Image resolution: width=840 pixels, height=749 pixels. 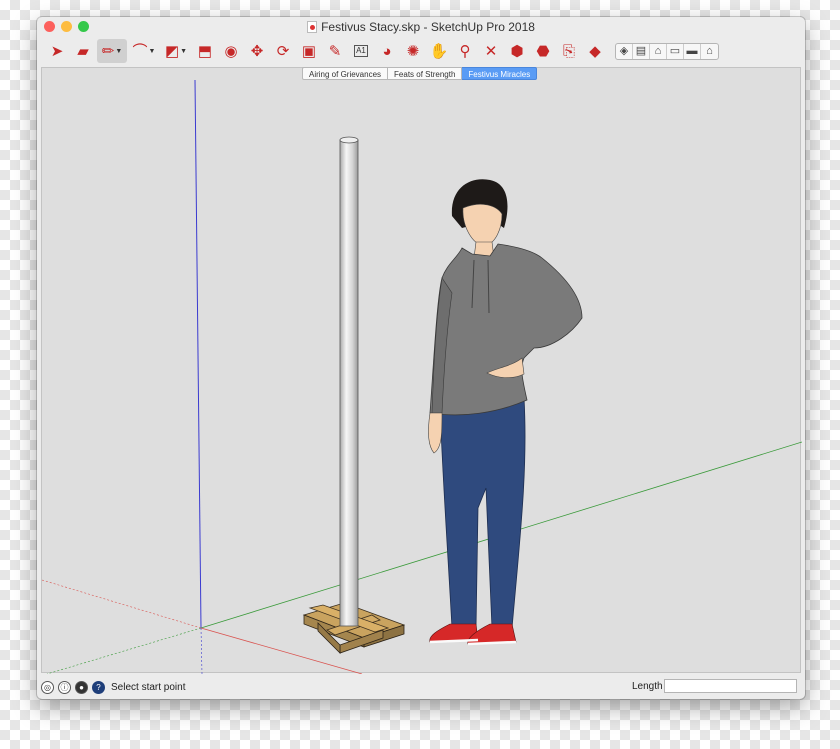 I want to click on push-pull-tool-icon: ⬒, so click(x=205, y=51).